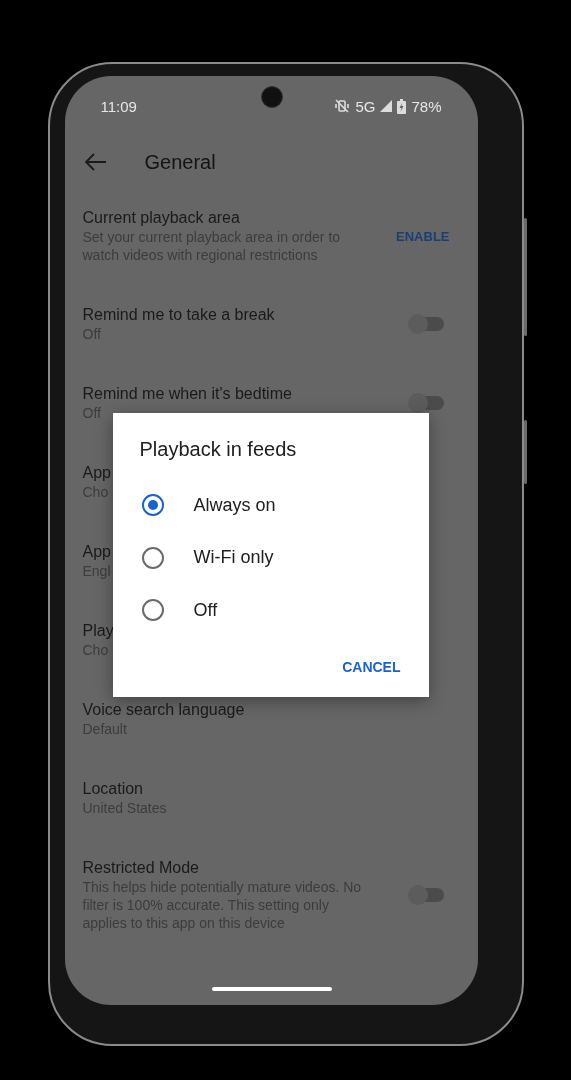 The height and width of the screenshot is (1080, 571). Describe the element at coordinates (371, 666) in the screenshot. I see `cancel-button: CANCEL` at that location.